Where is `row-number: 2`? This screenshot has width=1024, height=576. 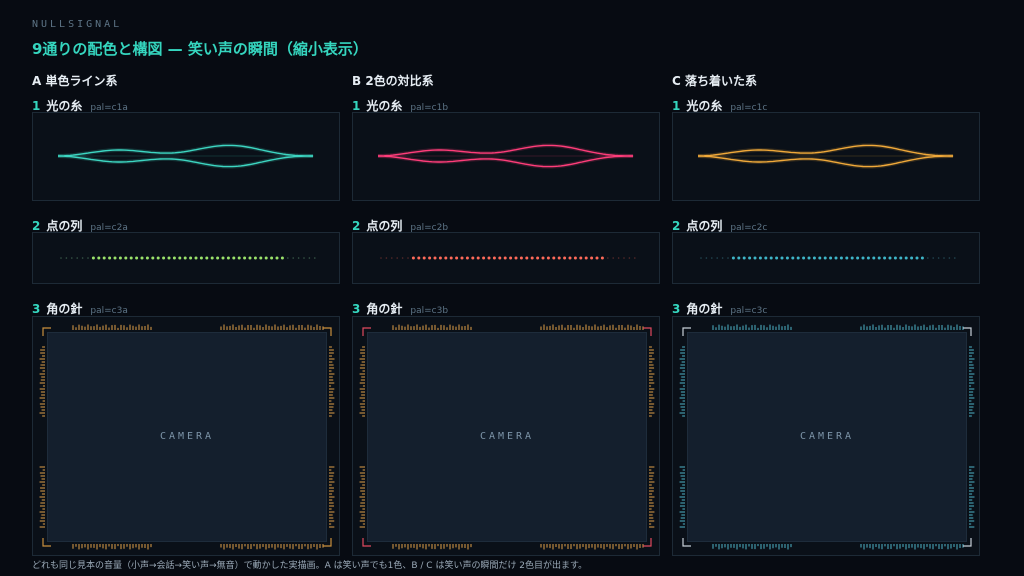 row-number: 2 is located at coordinates (36, 226).